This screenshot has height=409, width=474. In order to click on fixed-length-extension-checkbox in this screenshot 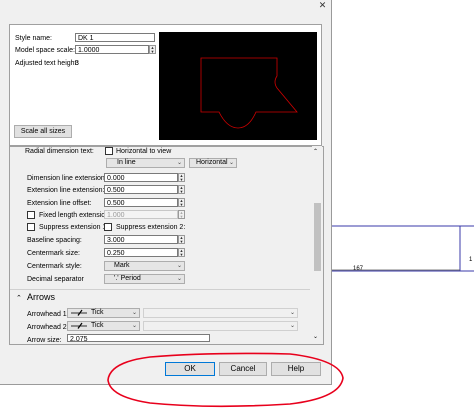, I will do `click(31, 215)`.